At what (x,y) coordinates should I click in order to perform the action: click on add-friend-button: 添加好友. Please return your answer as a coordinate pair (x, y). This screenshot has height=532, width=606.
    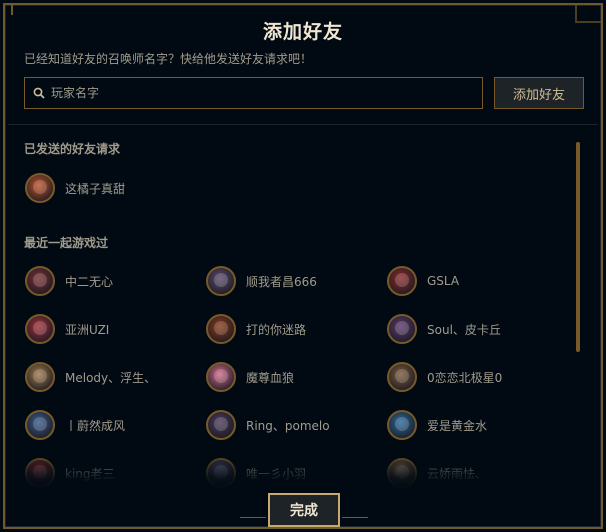
    Looking at the image, I should click on (539, 93).